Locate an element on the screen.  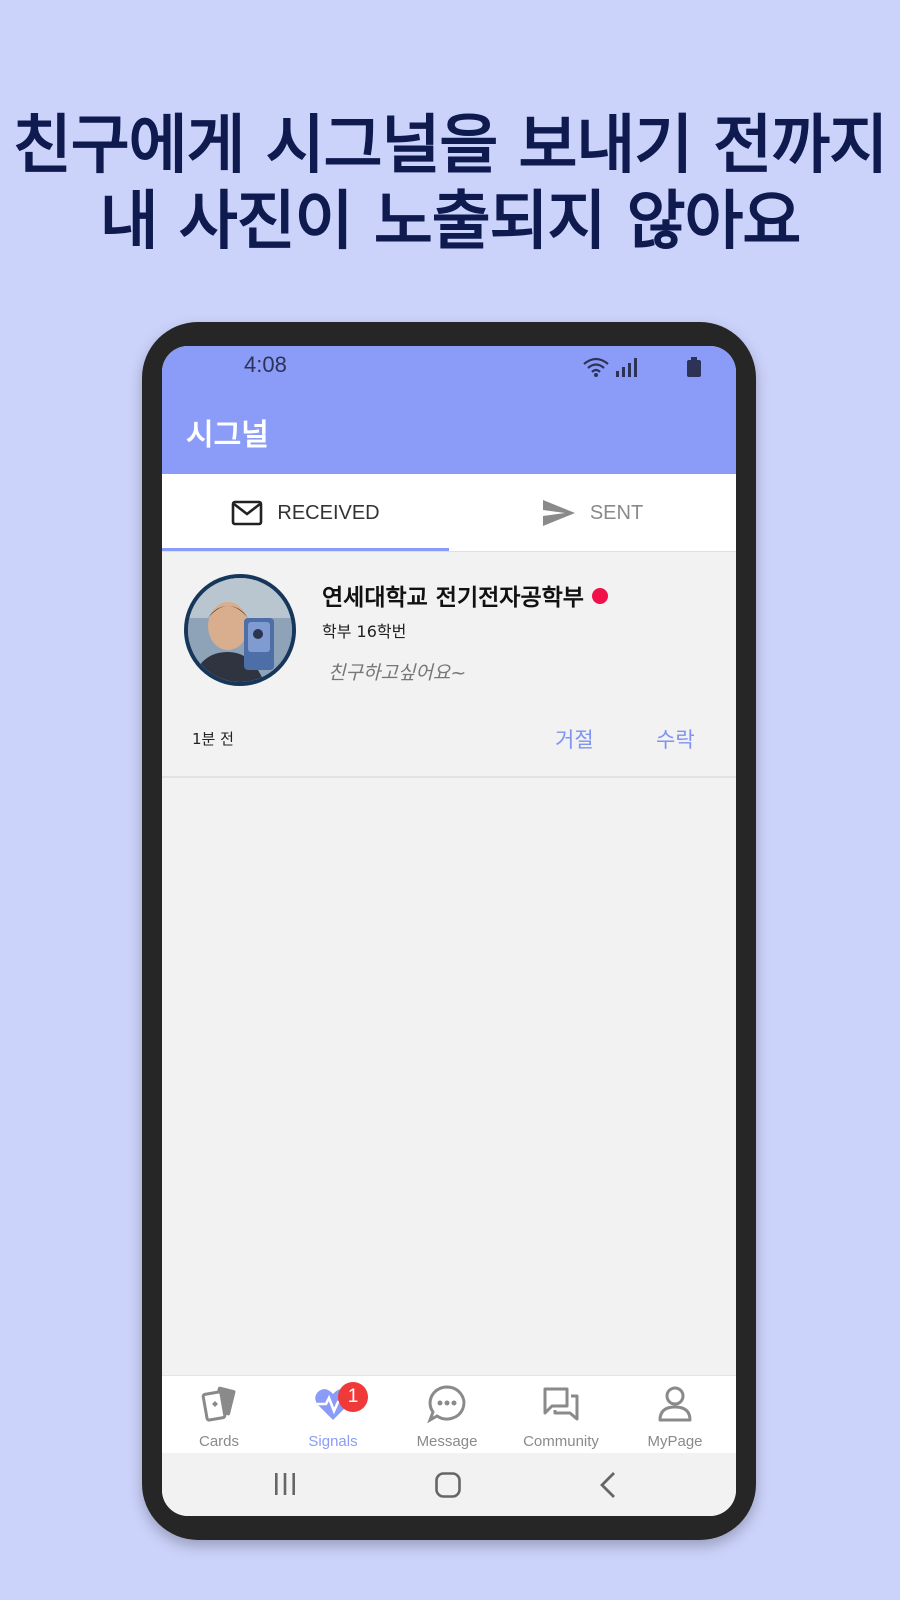
nav-item-message: Message is located at coordinates (447, 1415).